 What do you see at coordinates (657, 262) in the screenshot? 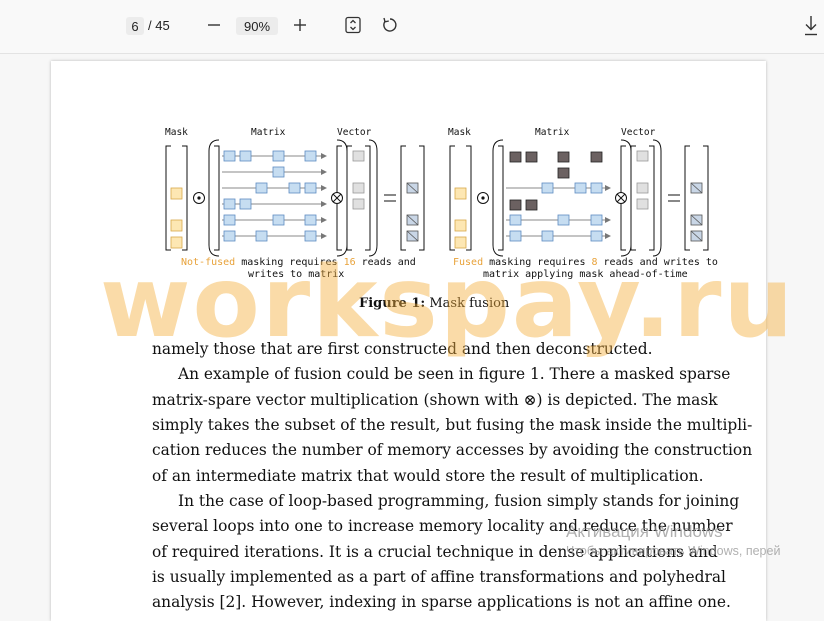
I see `caption-text: reads and writes to` at bounding box center [657, 262].